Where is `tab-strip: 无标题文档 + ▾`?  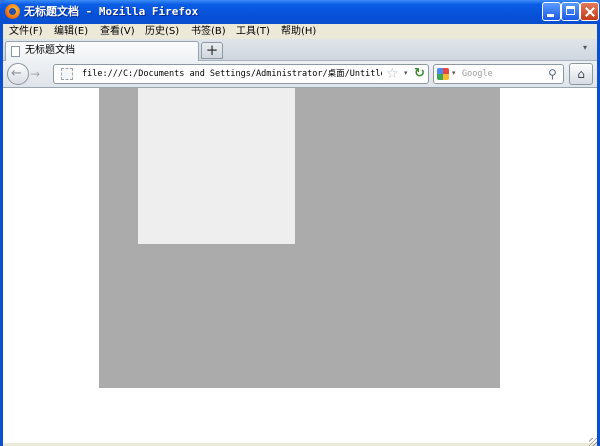 tab-strip: 无标题文档 + ▾ is located at coordinates (300, 50).